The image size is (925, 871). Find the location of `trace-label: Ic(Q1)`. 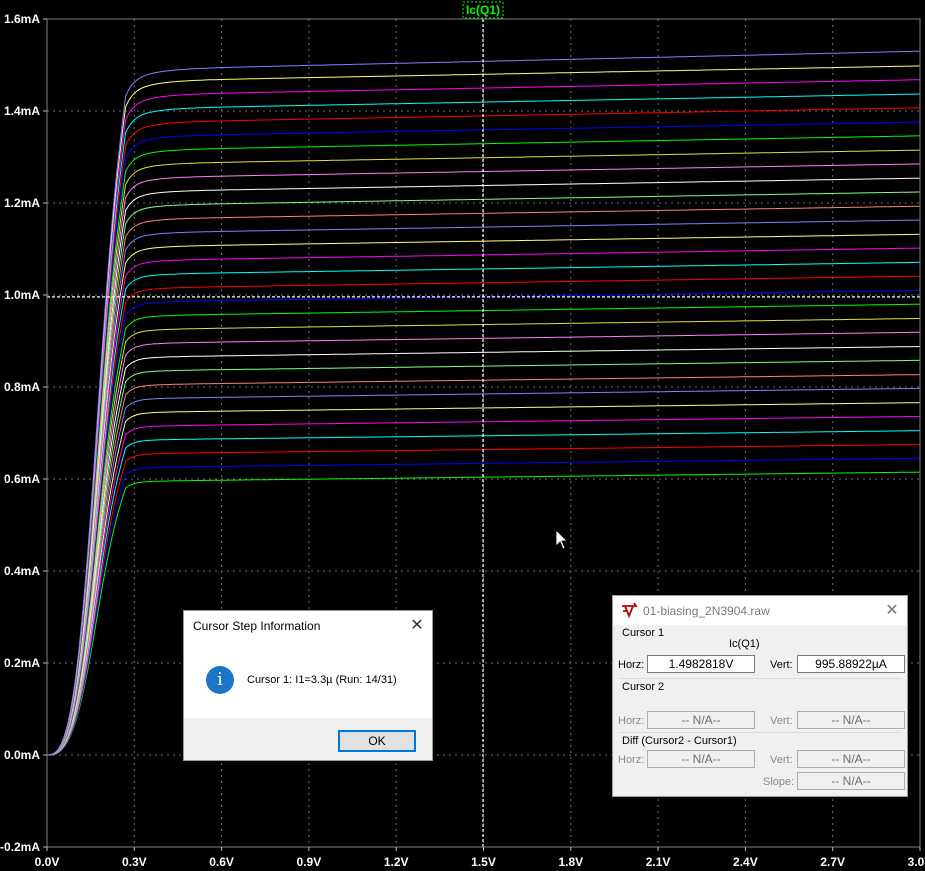

trace-label: Ic(Q1) is located at coordinates (483, 10).